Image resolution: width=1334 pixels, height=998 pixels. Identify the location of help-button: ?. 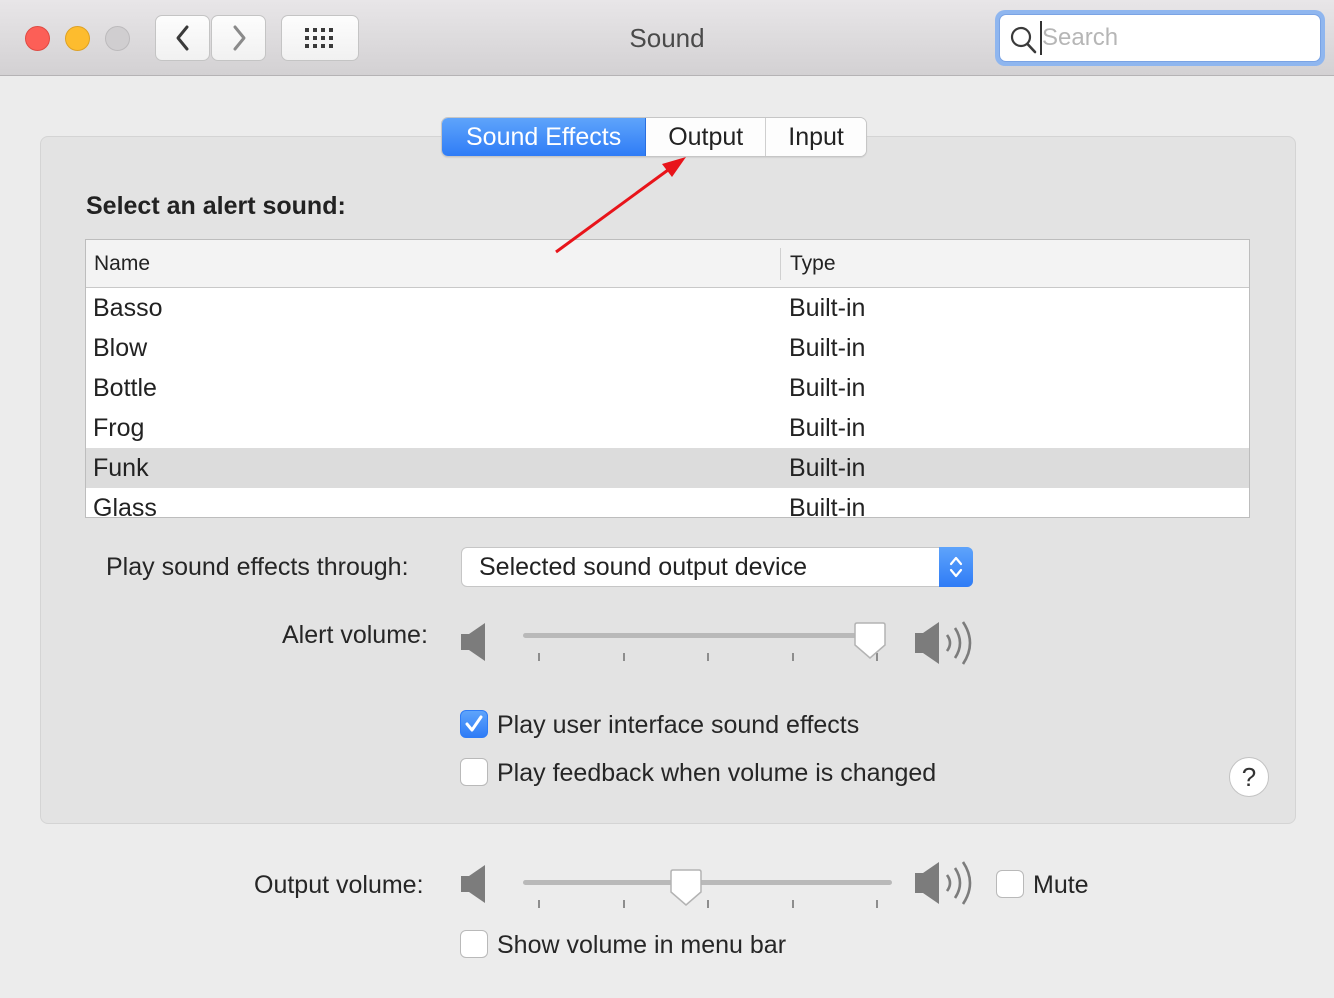
(1249, 777).